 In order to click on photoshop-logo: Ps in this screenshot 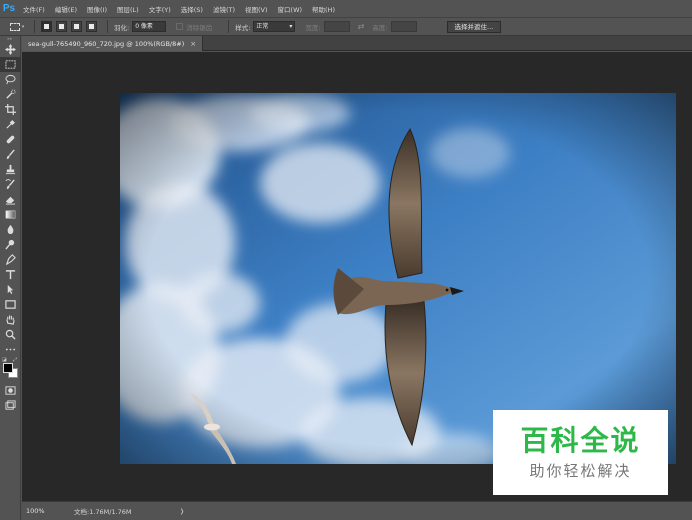, I will do `click(9, 8)`.